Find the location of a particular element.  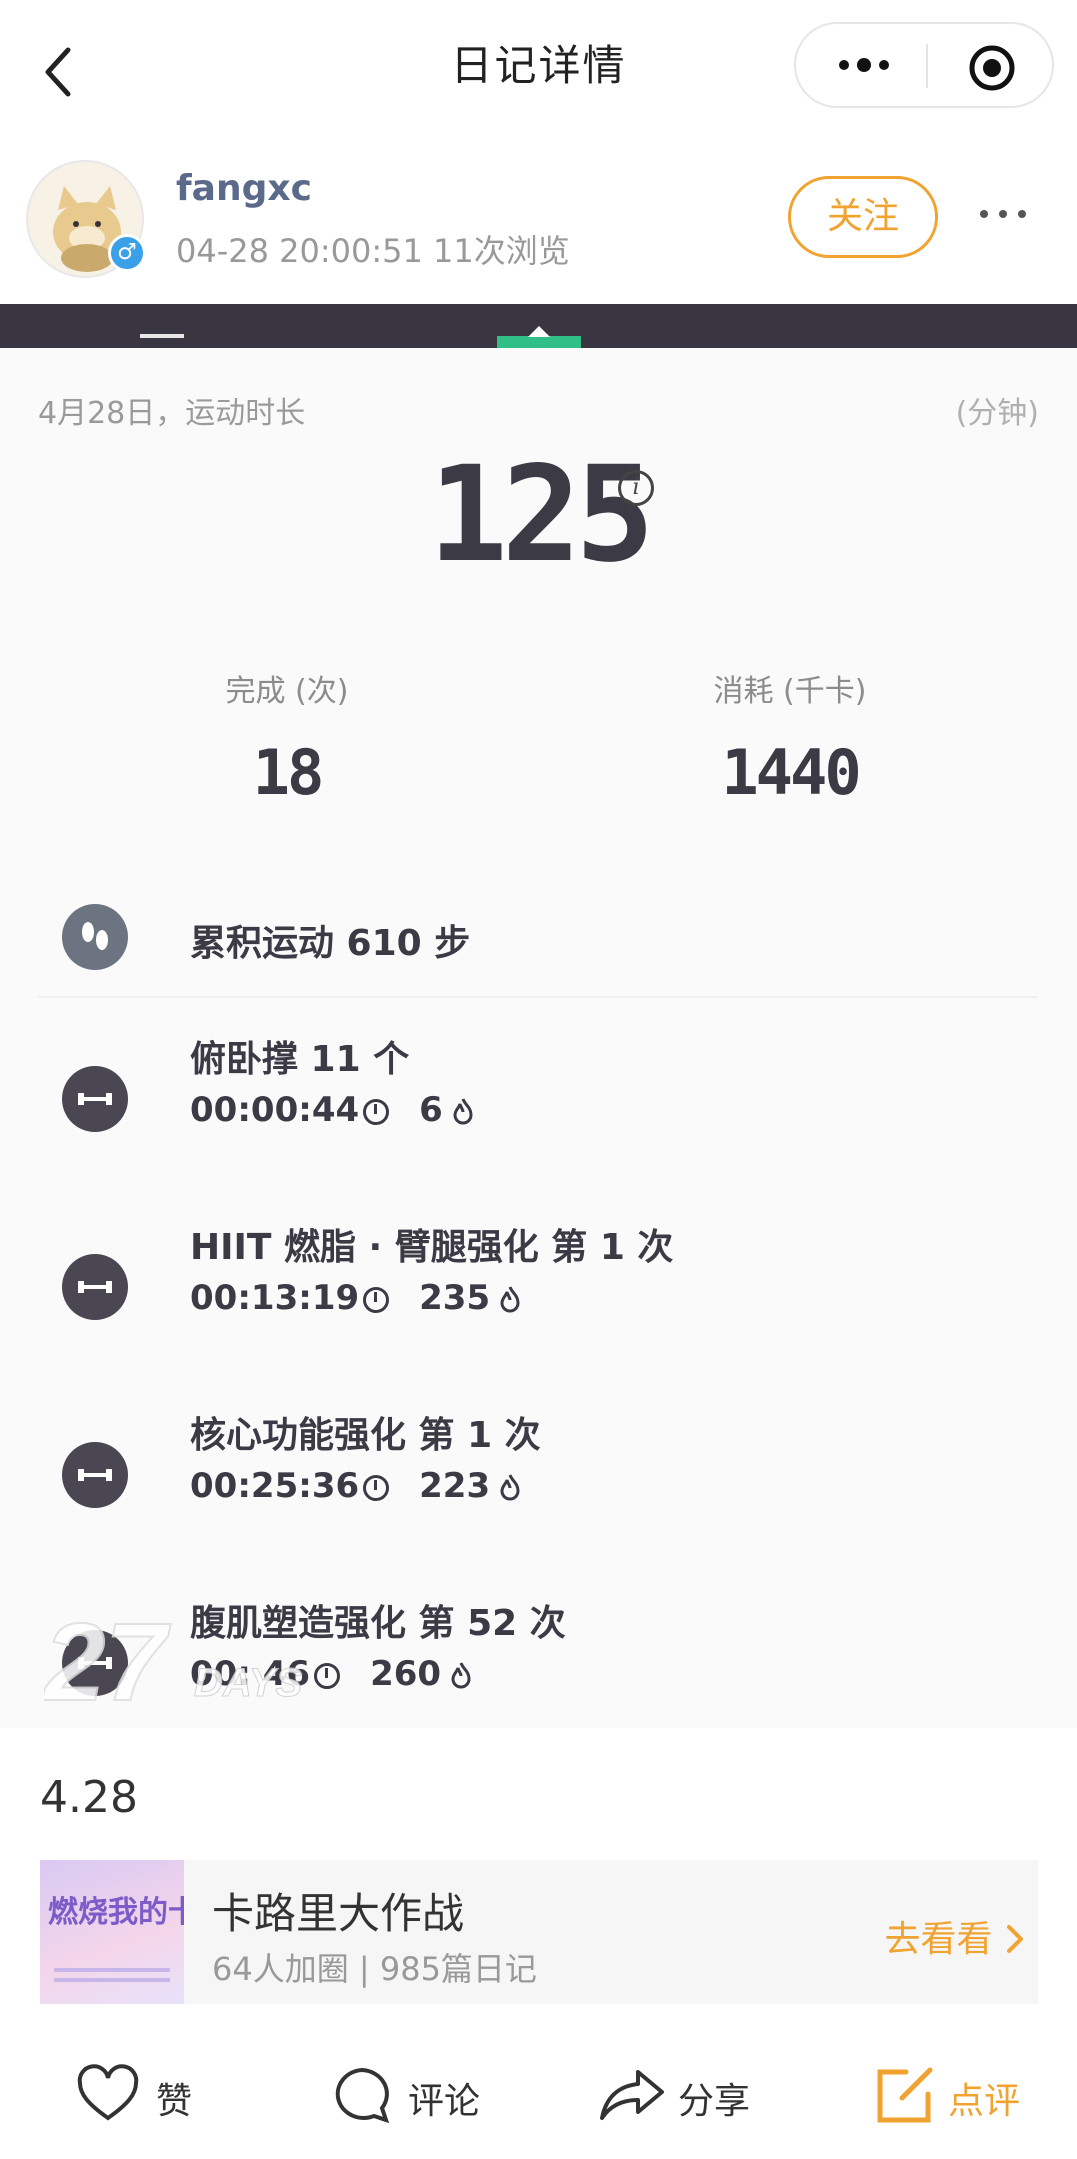

strip-active-marker is located at coordinates (539, 342).